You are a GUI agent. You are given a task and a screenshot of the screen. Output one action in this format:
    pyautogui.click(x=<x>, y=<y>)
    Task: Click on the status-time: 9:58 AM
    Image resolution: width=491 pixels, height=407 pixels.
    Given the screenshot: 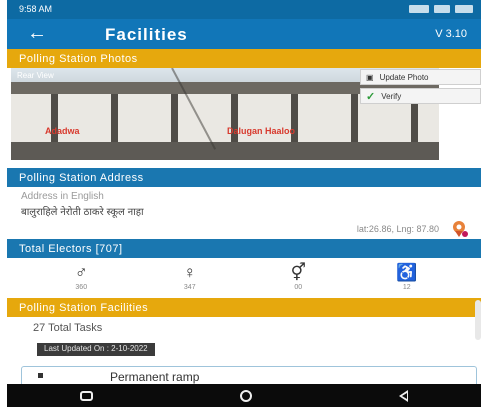 What is the action you would take?
    pyautogui.click(x=36, y=9)
    